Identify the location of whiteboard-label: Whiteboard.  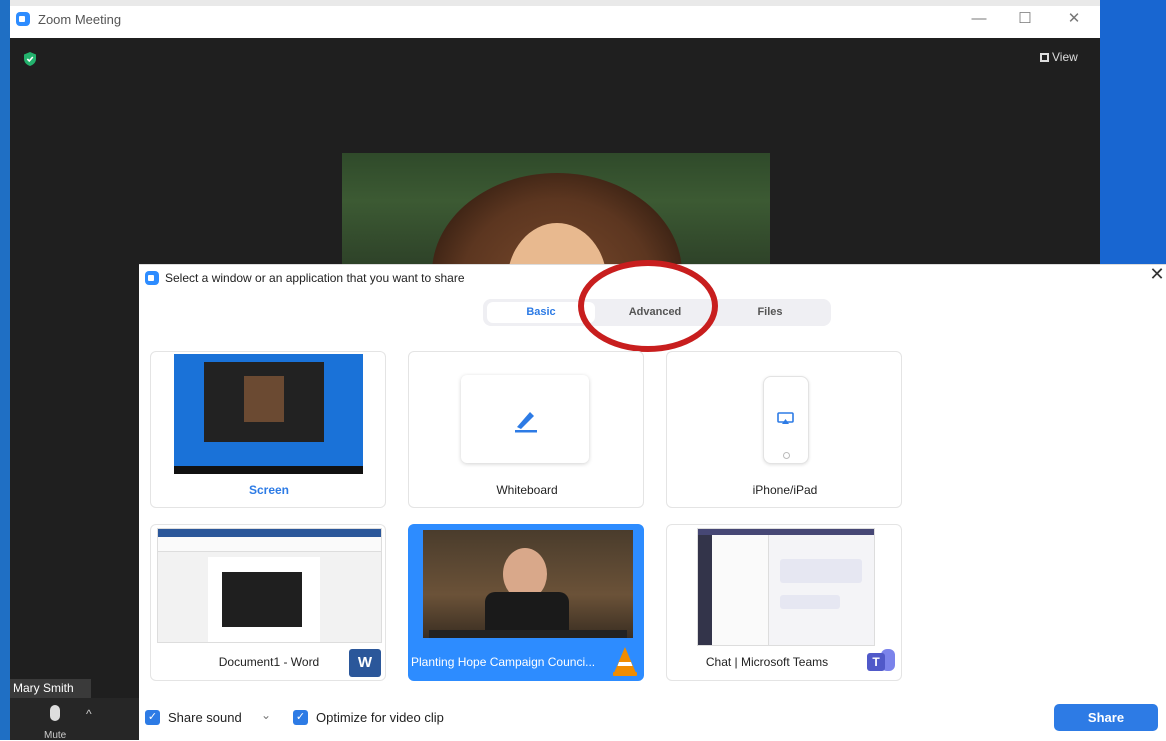
(527, 490).